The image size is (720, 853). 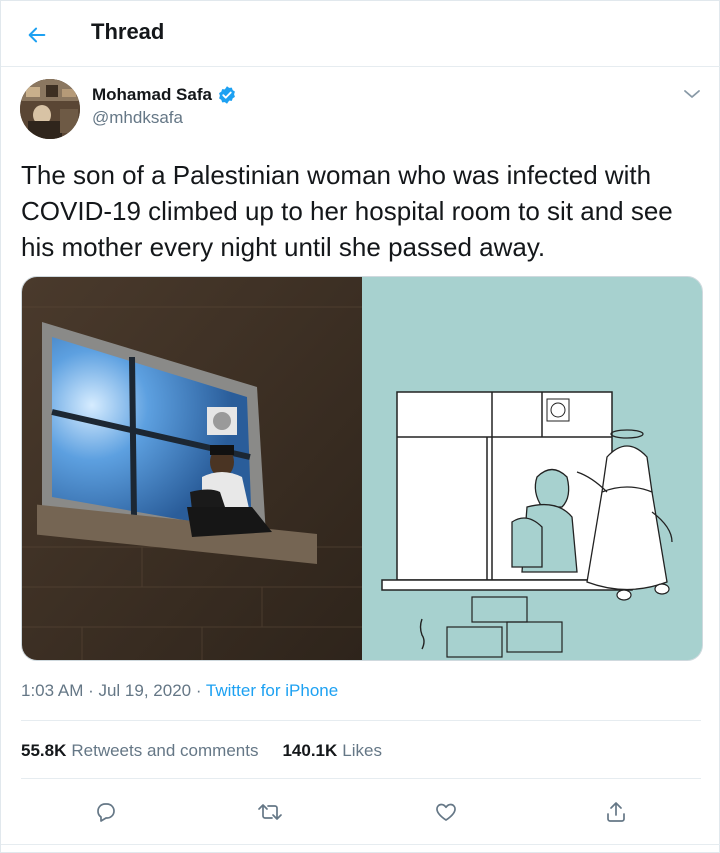 I want to click on page-title: Thread, so click(x=128, y=31).